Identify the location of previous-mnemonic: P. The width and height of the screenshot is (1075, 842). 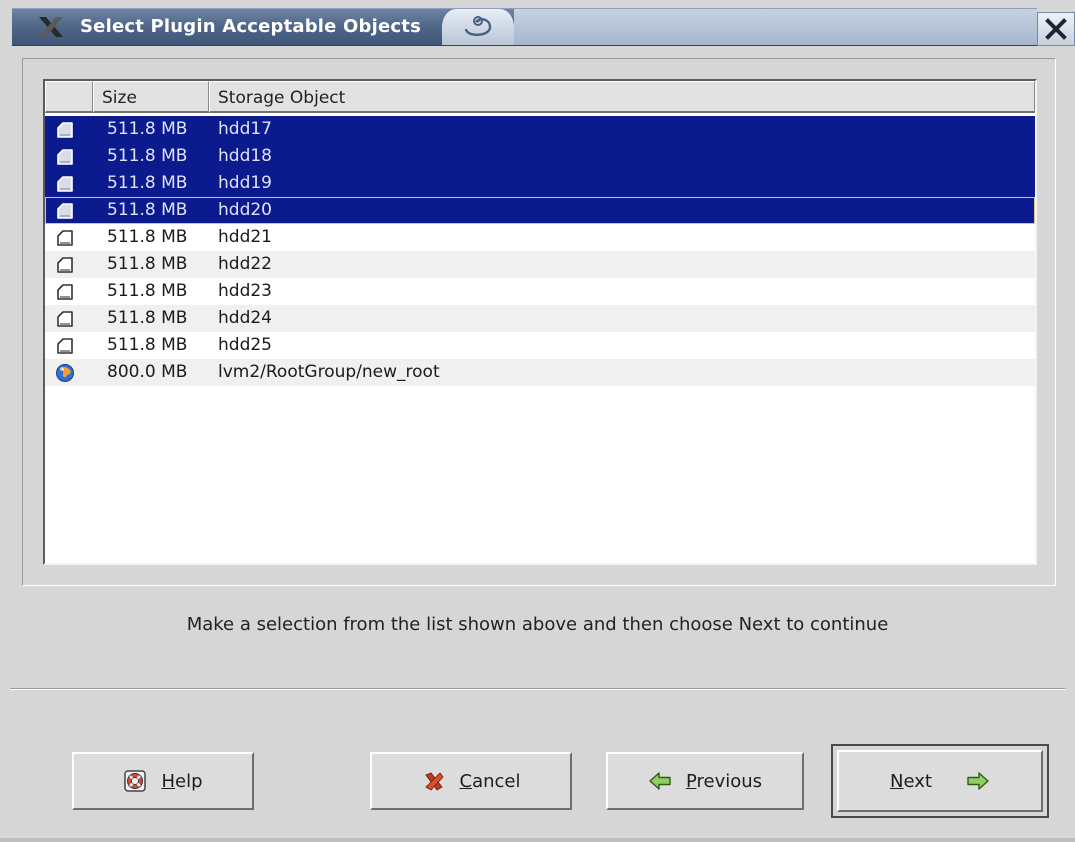
(691, 781).